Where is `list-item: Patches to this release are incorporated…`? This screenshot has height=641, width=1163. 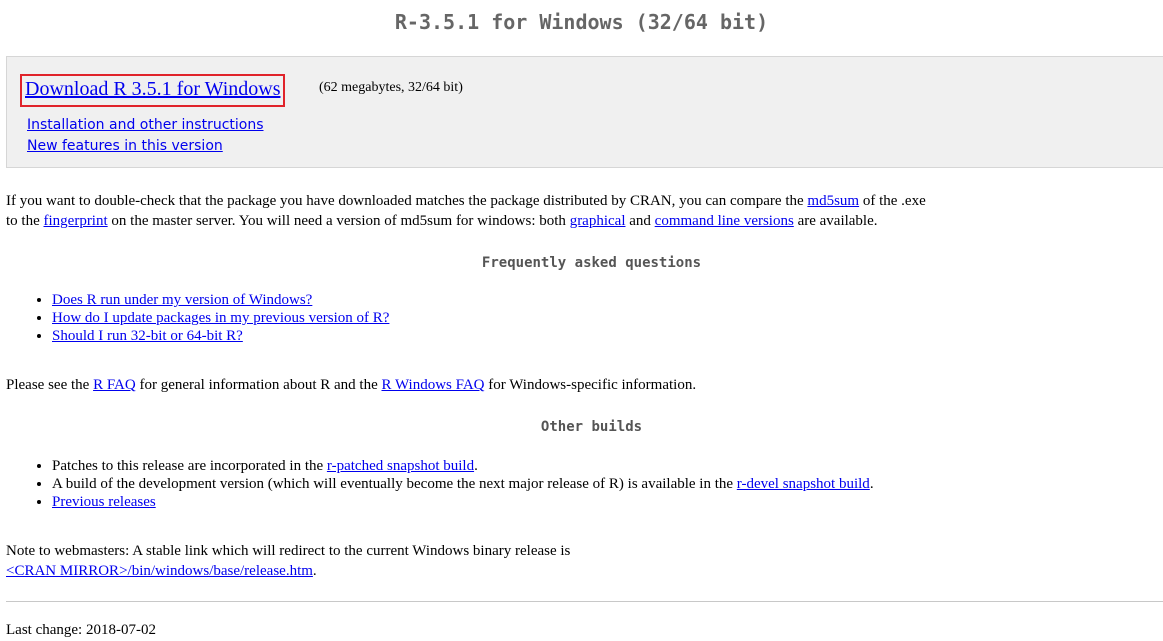 list-item: Patches to this release are incorporated… is located at coordinates (463, 466).